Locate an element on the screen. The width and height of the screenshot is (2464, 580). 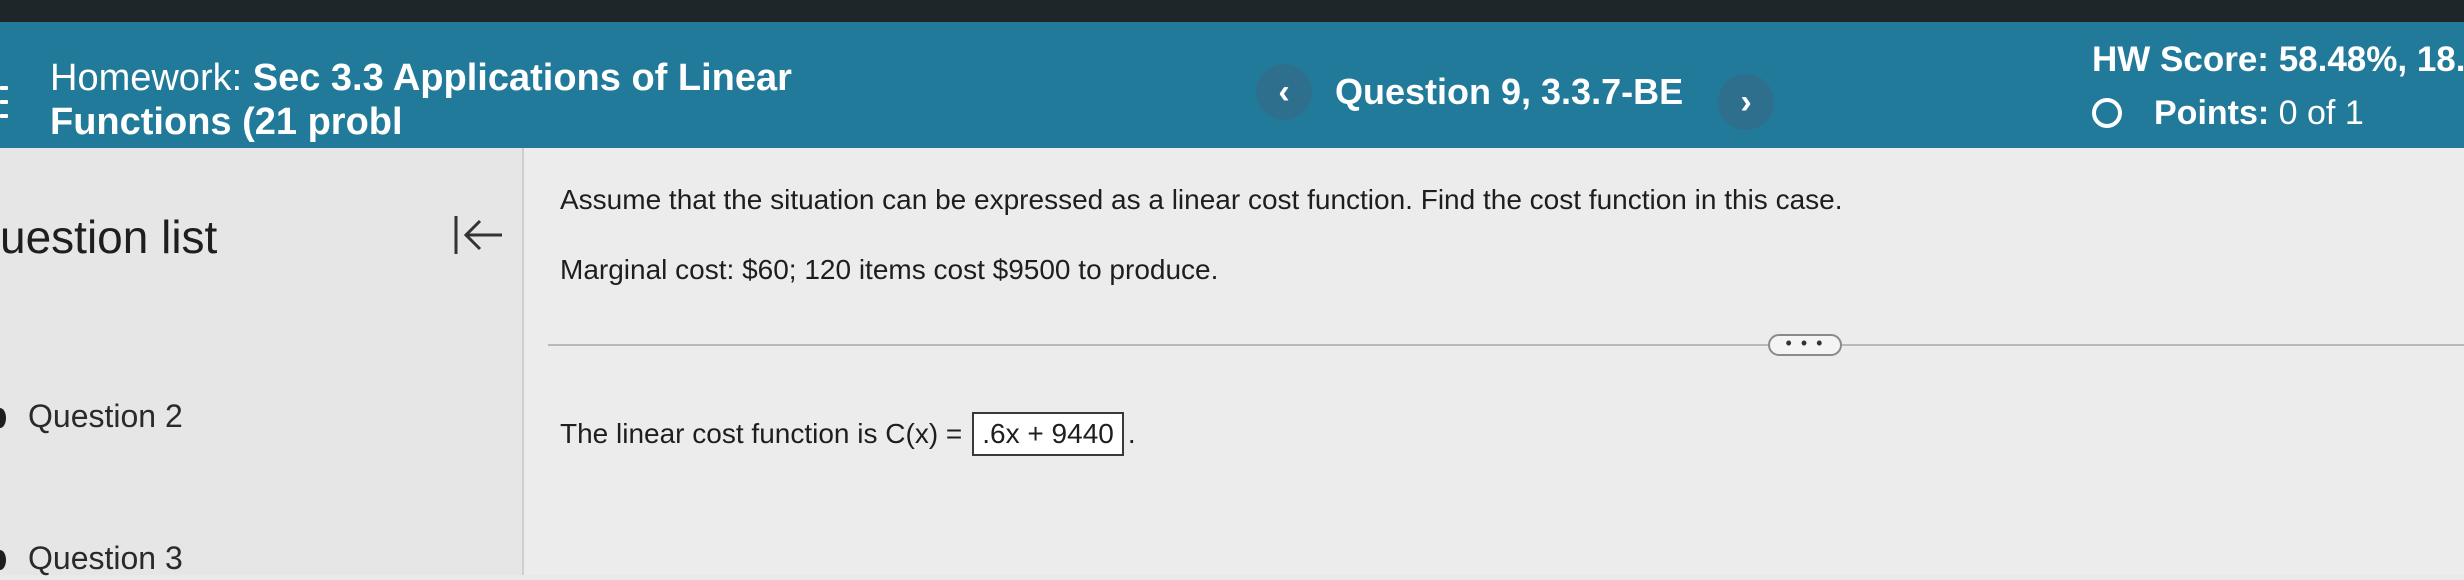
question-list-item: Question 3 is located at coordinates (150, 560).